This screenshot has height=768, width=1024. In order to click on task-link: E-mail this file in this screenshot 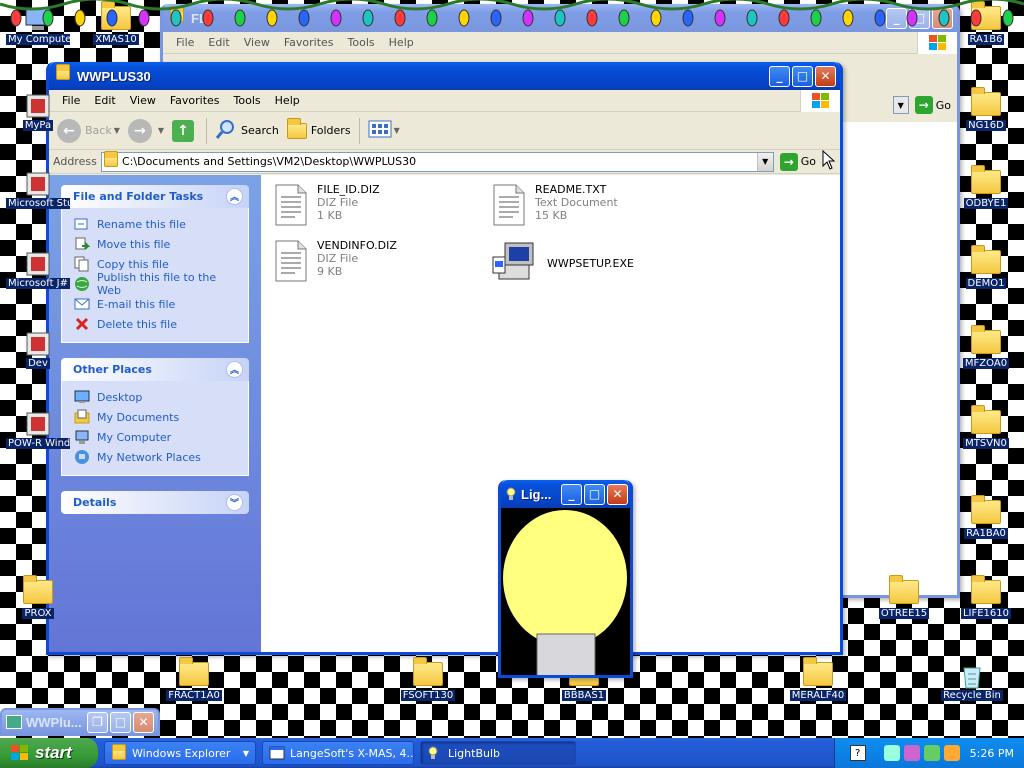, I will do `click(156, 304)`.